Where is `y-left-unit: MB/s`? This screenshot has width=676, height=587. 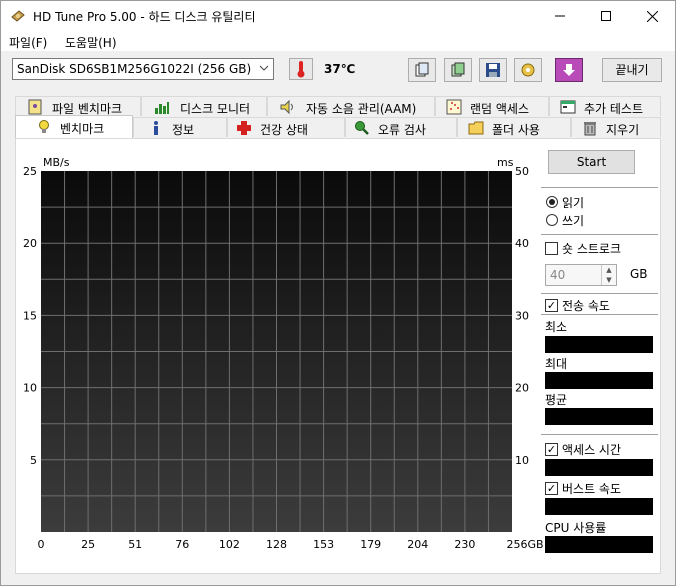 y-left-unit: MB/s is located at coordinates (56, 162).